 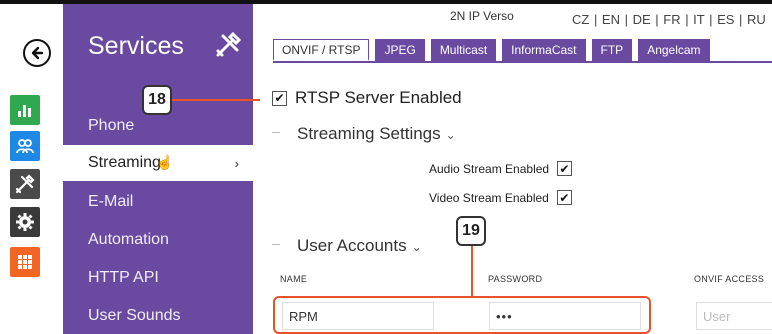 What do you see at coordinates (123, 277) in the screenshot?
I see `sidebar-item-label: HTTP API` at bounding box center [123, 277].